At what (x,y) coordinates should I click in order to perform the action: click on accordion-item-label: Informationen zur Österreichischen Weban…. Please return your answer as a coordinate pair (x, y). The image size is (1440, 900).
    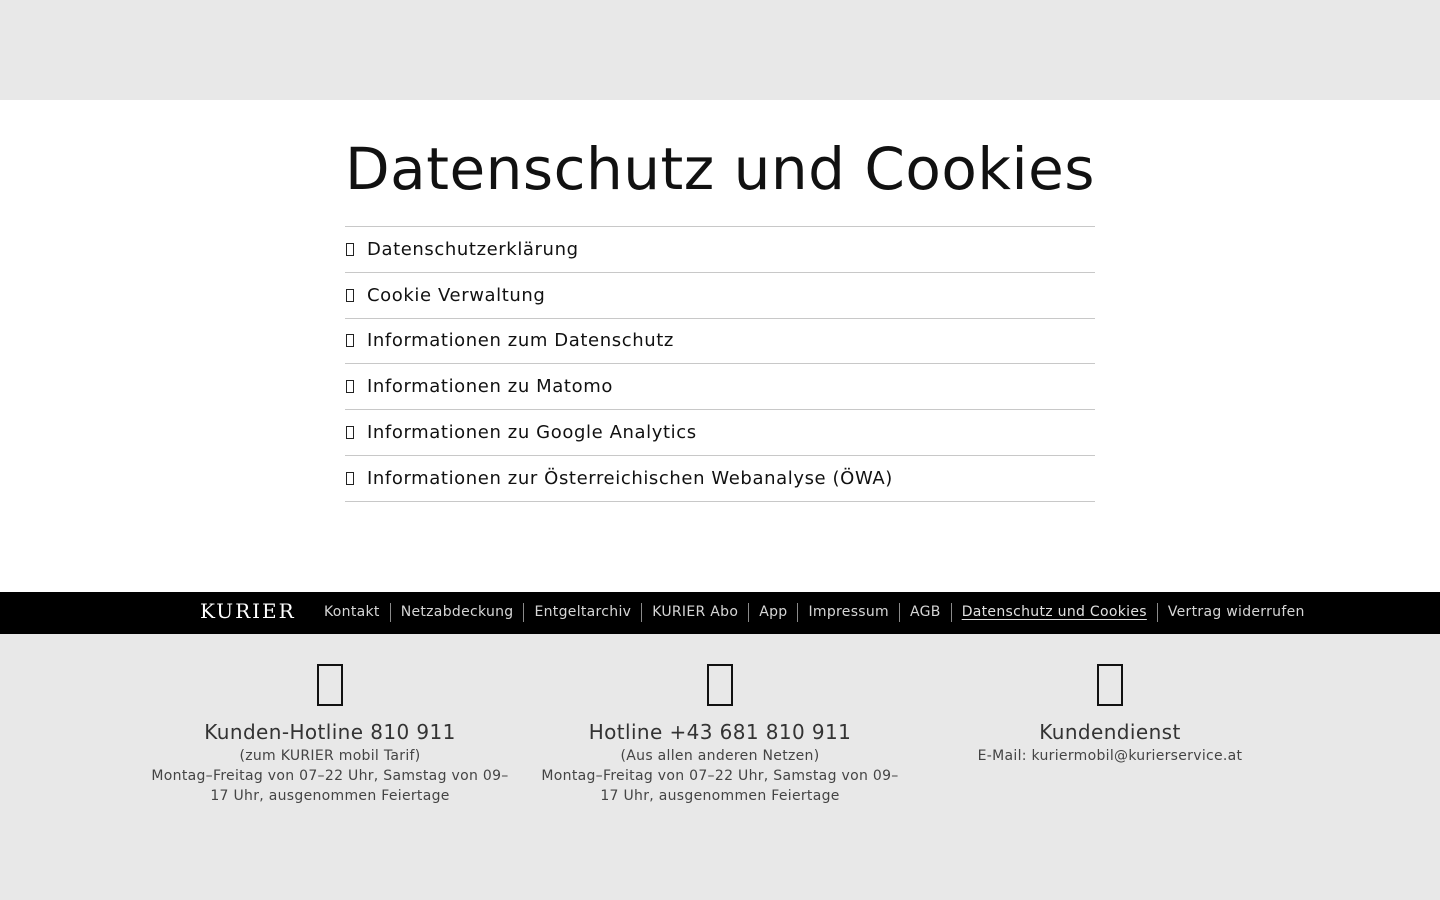
    Looking at the image, I should click on (630, 478).